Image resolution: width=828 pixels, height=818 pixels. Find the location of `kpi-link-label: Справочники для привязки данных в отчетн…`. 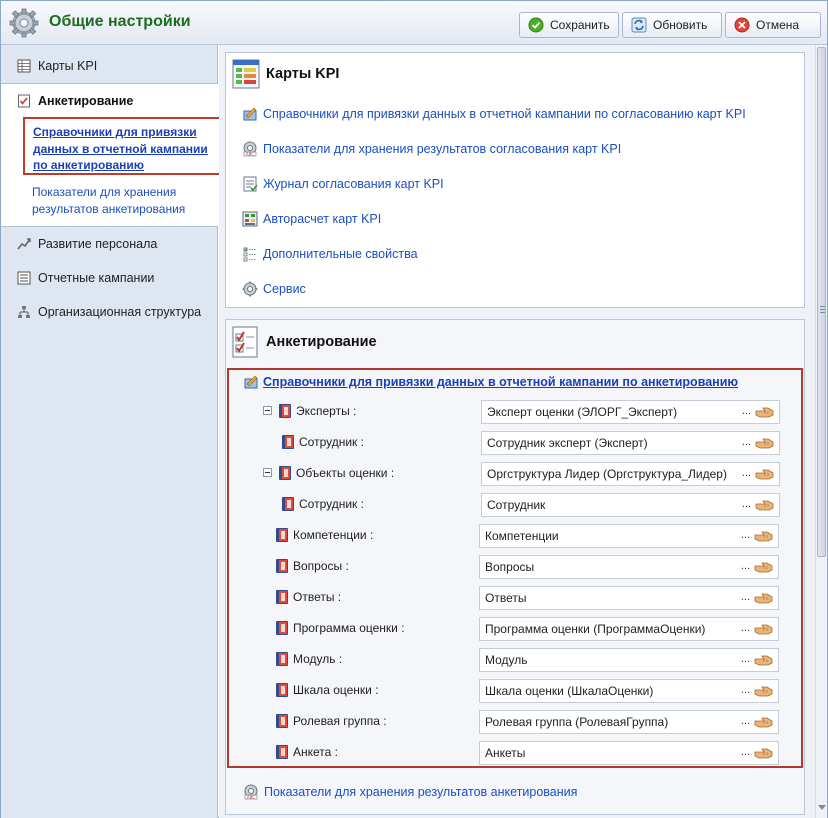

kpi-link-label: Справочники для привязки данных в отчетн… is located at coordinates (504, 114).